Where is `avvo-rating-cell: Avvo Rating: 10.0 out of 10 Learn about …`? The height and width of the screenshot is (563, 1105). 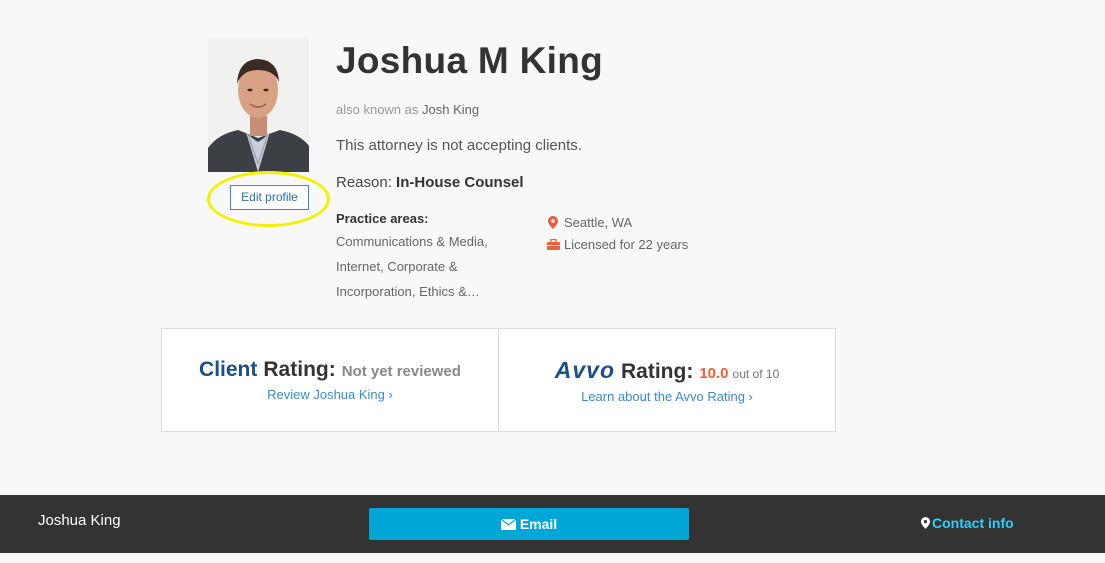
avvo-rating-cell: Avvo Rating: 10.0 out of 10 Learn about … is located at coordinates (666, 380).